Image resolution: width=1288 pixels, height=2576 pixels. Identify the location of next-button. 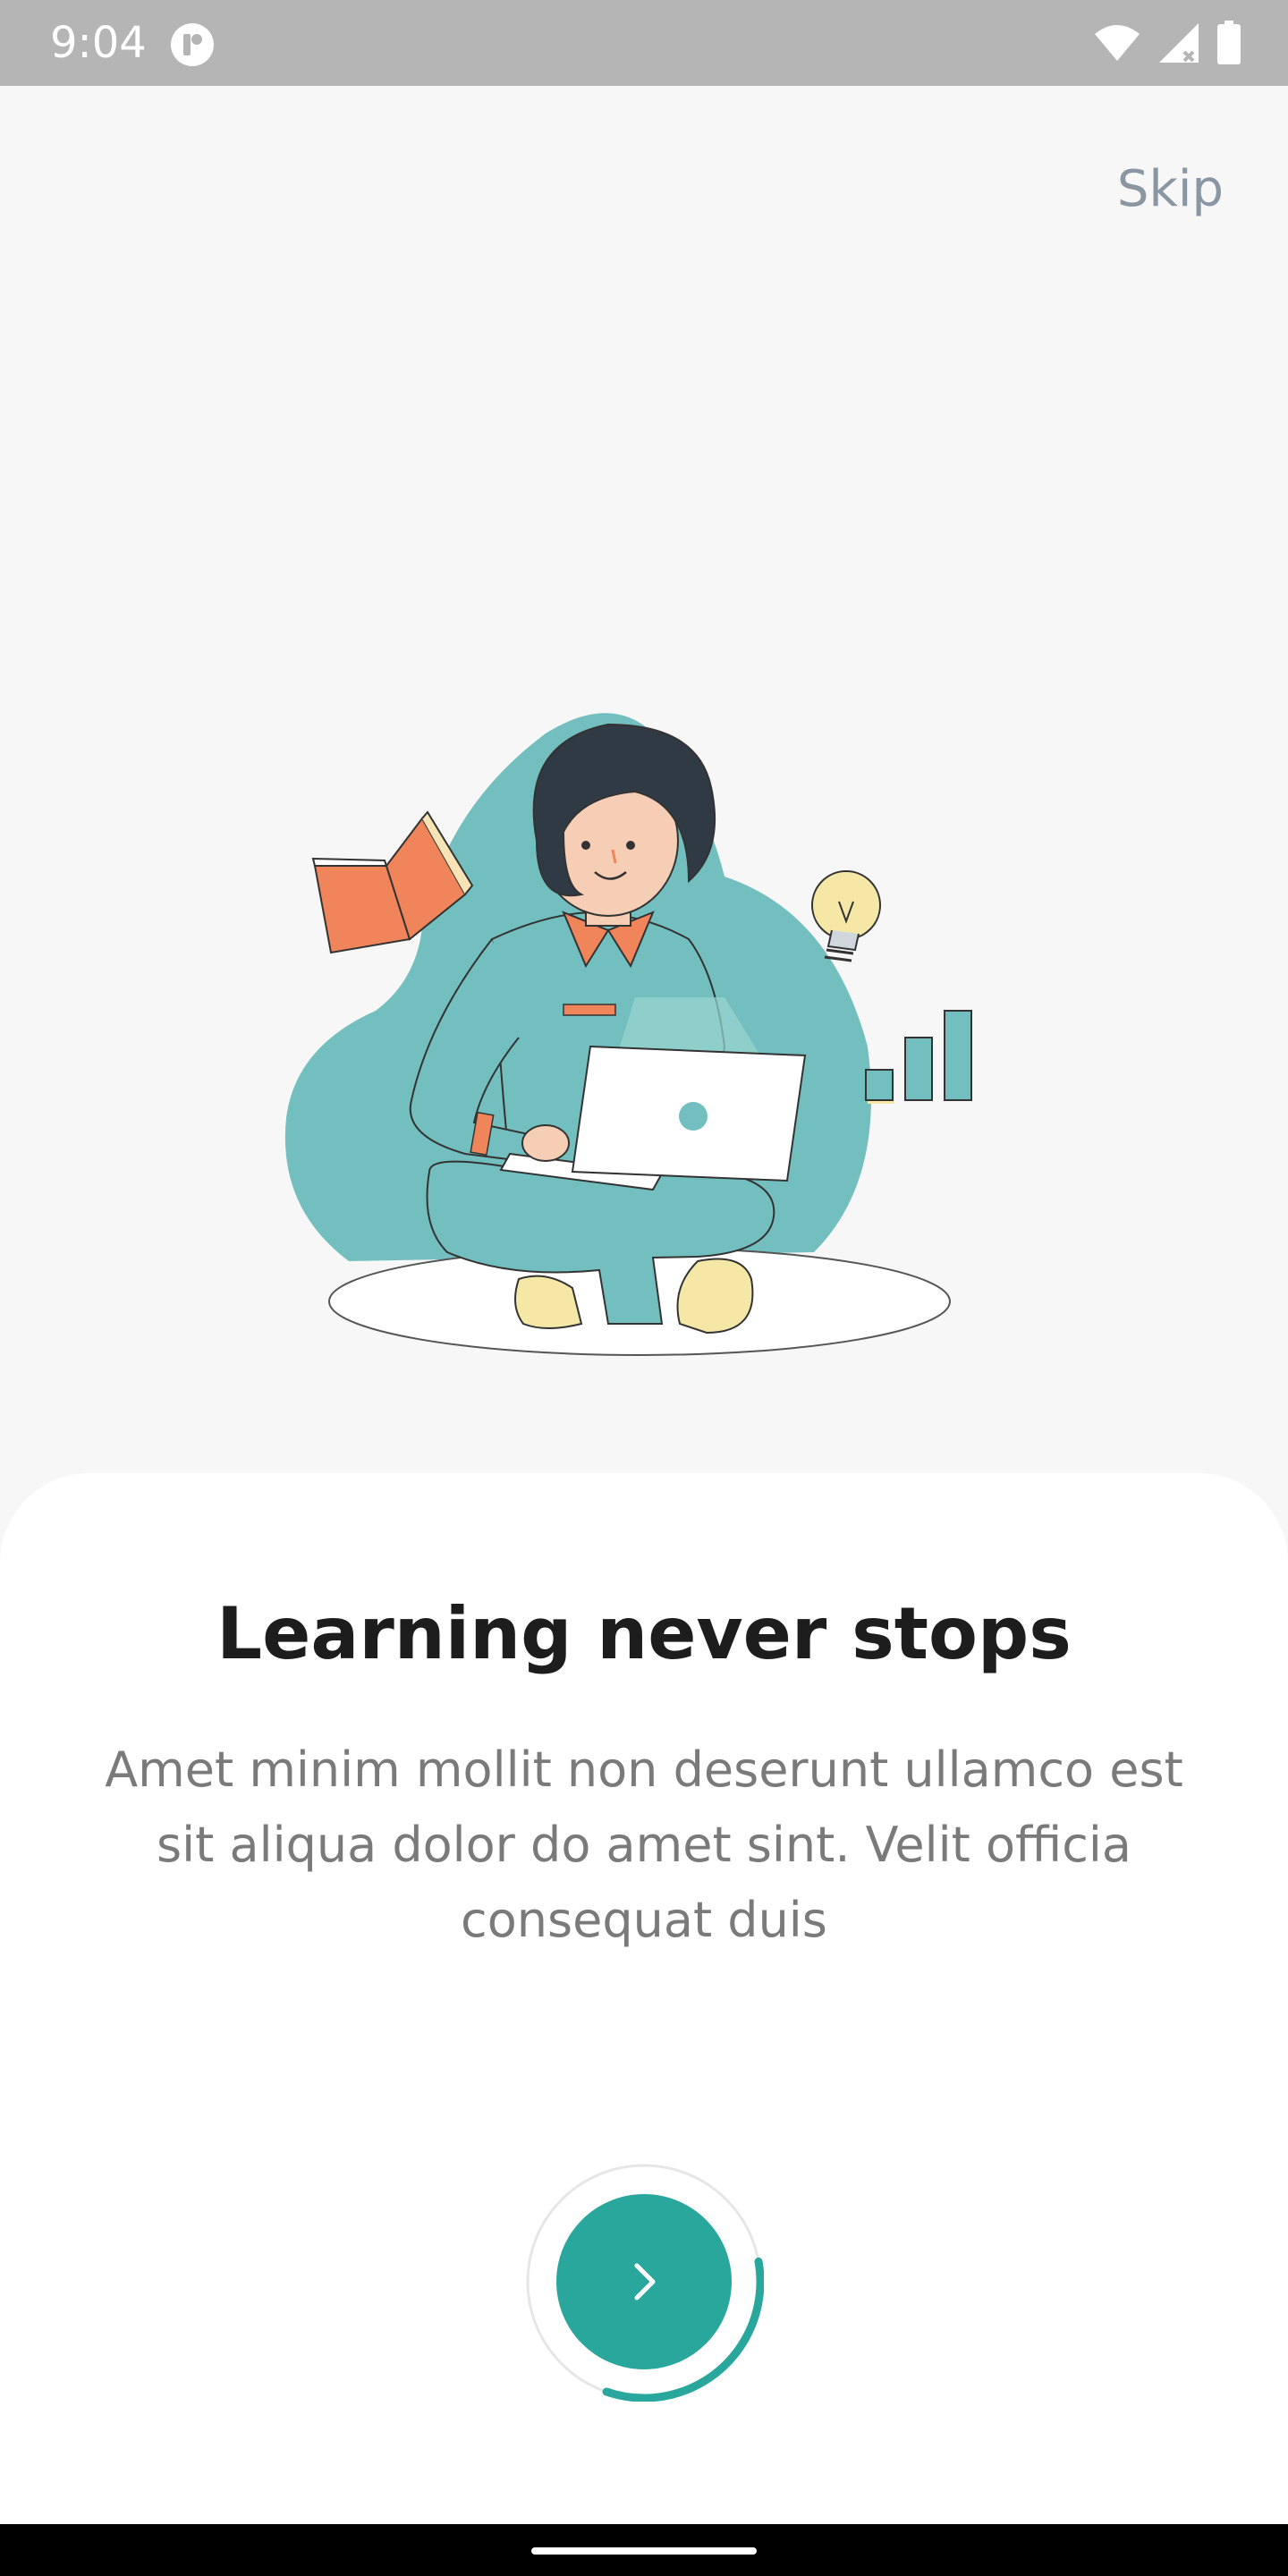
(644, 2281).